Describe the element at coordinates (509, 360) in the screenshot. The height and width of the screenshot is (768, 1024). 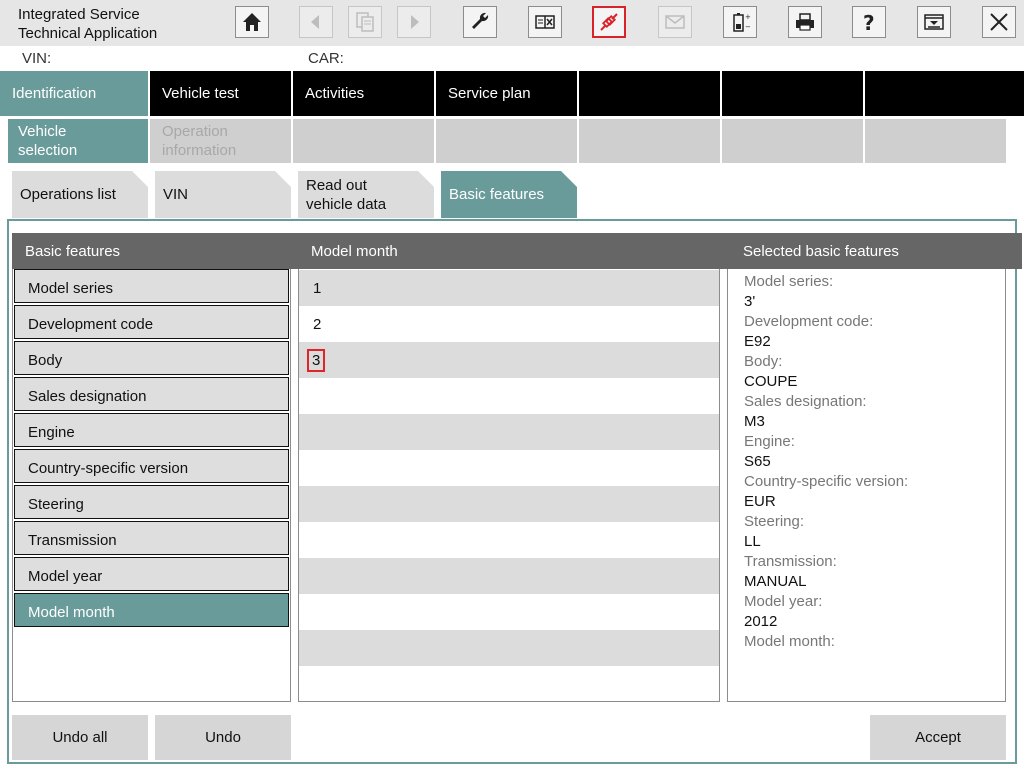
I see `model-month-option-3: 3` at that location.